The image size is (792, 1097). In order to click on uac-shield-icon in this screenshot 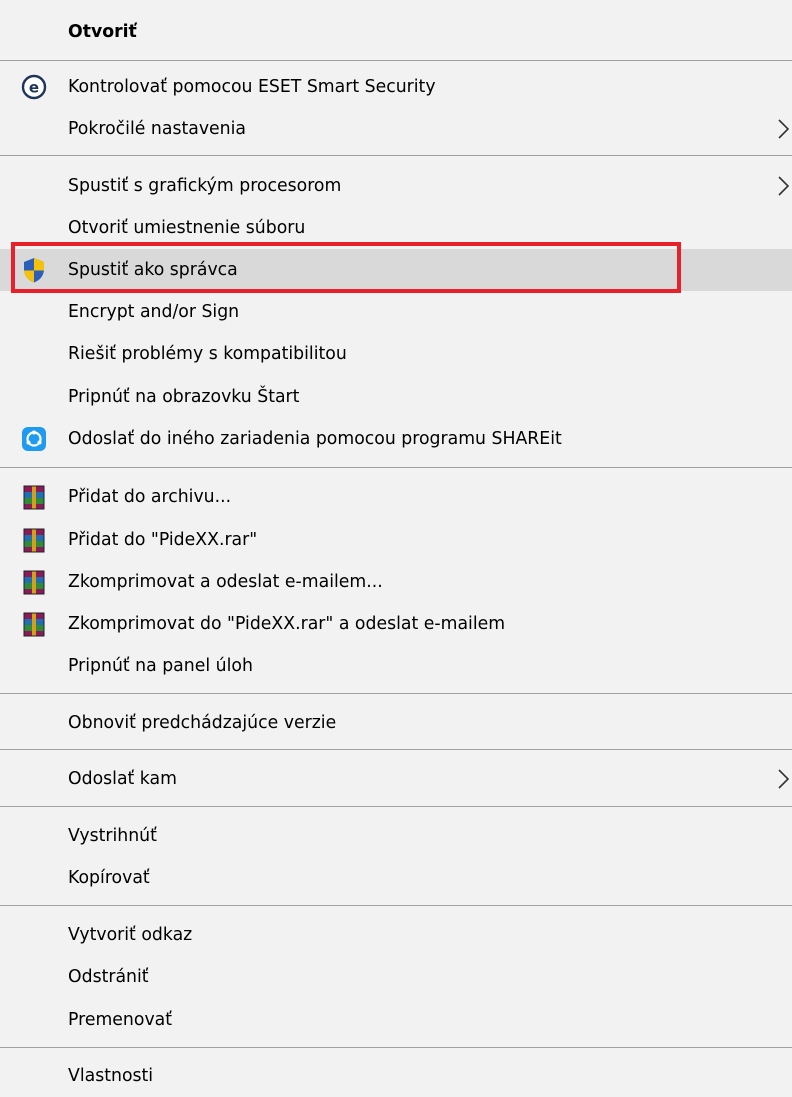, I will do `click(34, 270)`.